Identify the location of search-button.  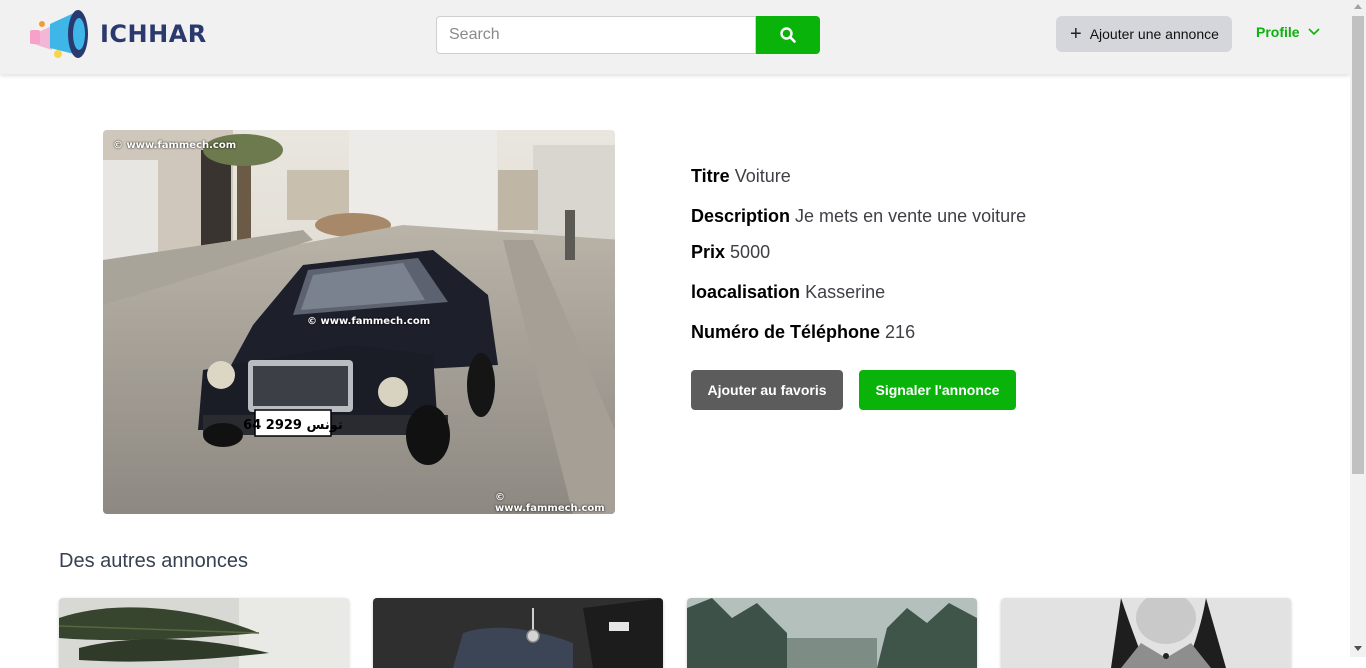
(788, 35).